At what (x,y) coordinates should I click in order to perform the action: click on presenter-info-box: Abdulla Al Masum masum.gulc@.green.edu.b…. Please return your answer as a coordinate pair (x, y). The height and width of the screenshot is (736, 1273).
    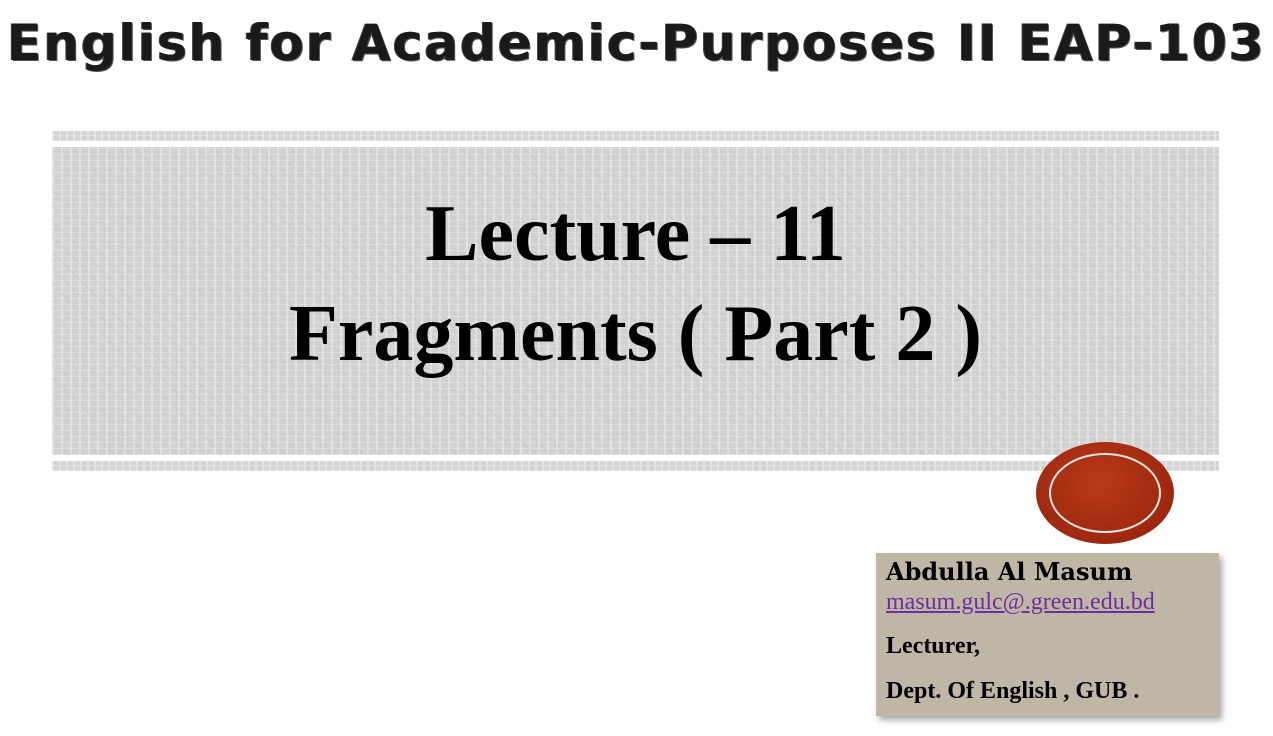
    Looking at the image, I should click on (1047, 634).